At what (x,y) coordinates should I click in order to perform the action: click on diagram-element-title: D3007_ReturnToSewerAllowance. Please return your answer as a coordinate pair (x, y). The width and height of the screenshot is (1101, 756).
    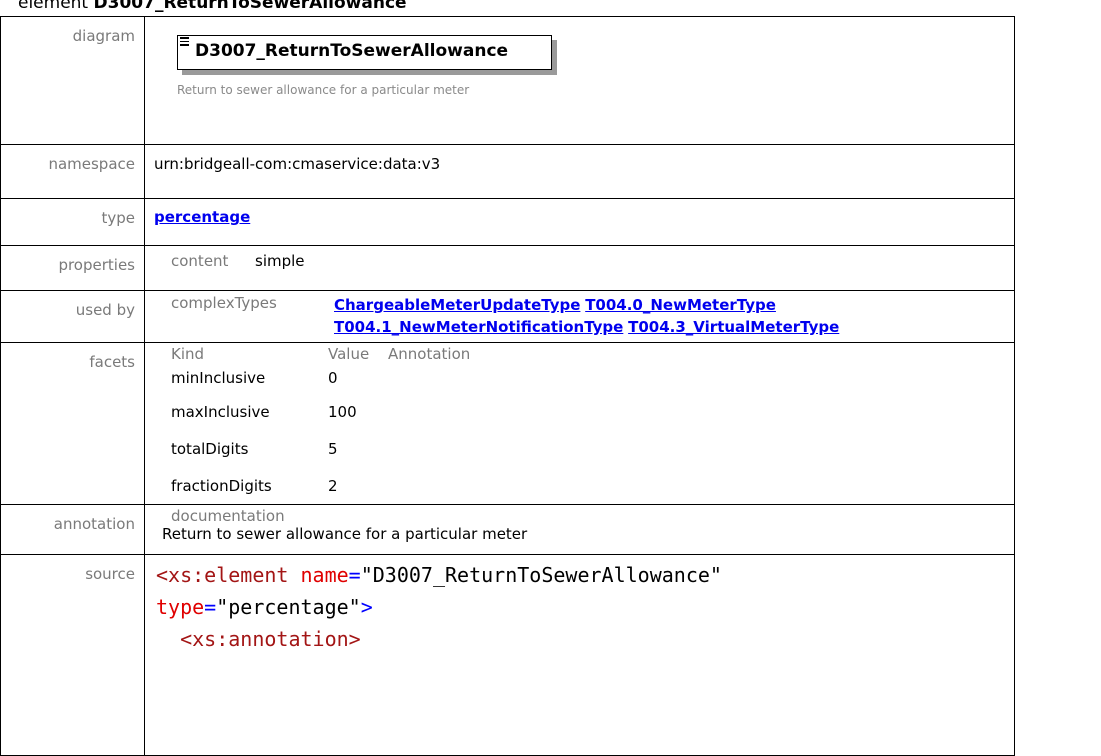
    Looking at the image, I should click on (352, 51).